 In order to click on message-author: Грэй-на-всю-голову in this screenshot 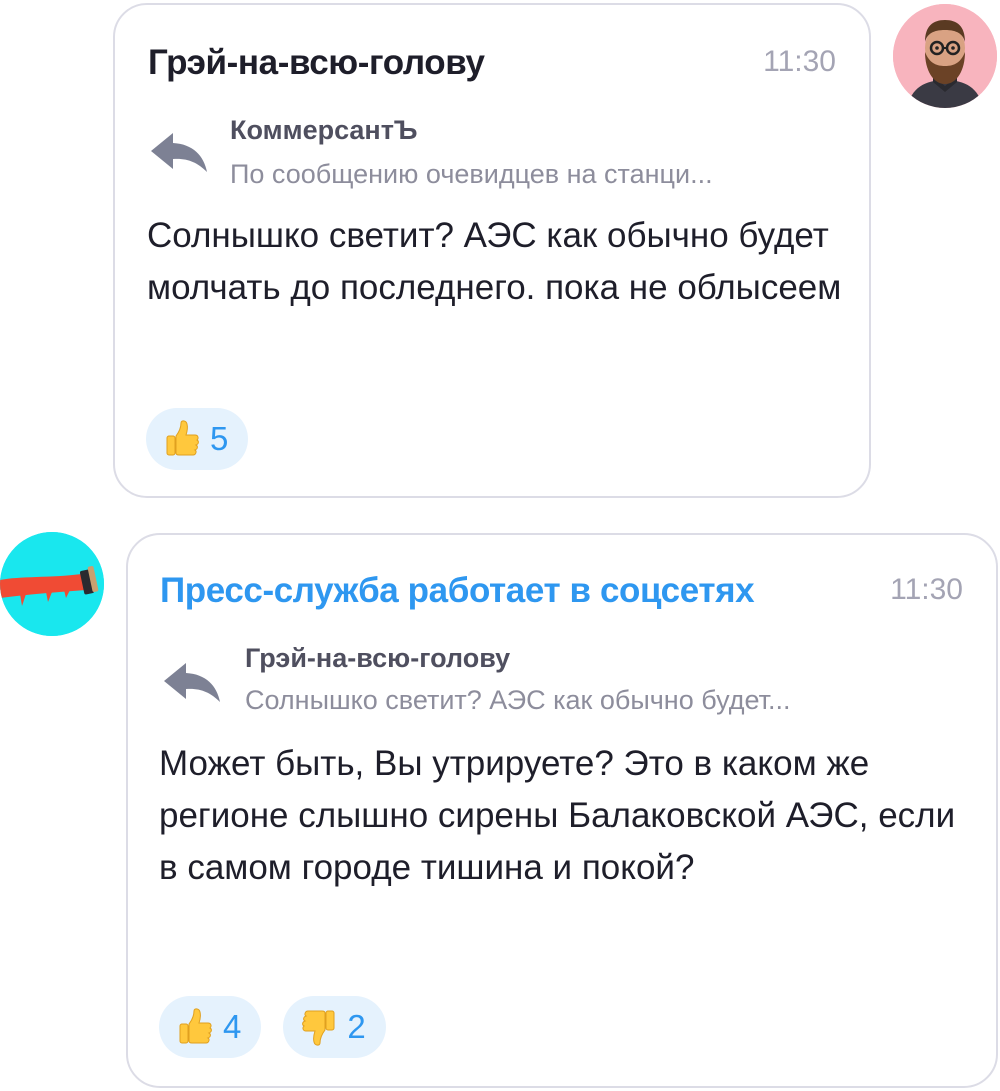, I will do `click(316, 63)`.